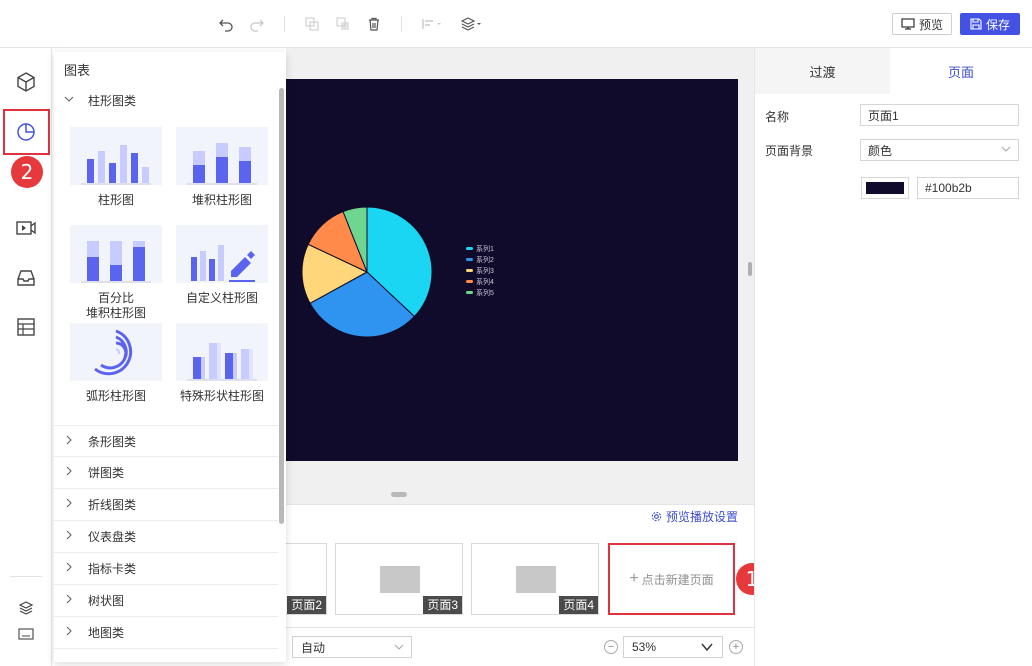 The height and width of the screenshot is (666, 1032). Describe the element at coordinates (578, 605) in the screenshot. I see `page-label: 页面4` at that location.